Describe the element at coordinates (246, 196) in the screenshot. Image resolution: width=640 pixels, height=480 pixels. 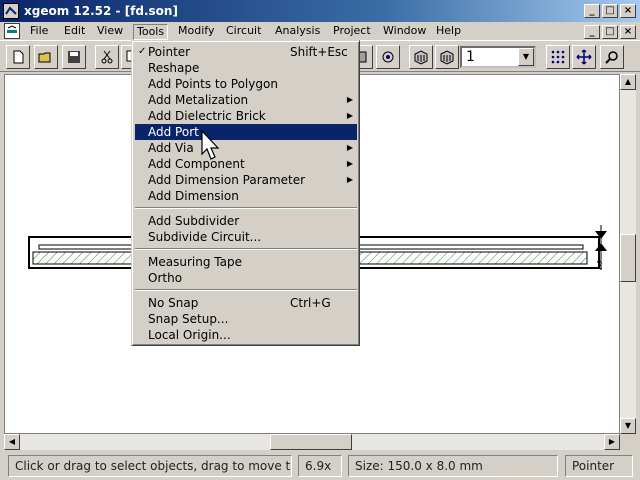
I see `menu-item-add-dimension: Add Dimension` at that location.